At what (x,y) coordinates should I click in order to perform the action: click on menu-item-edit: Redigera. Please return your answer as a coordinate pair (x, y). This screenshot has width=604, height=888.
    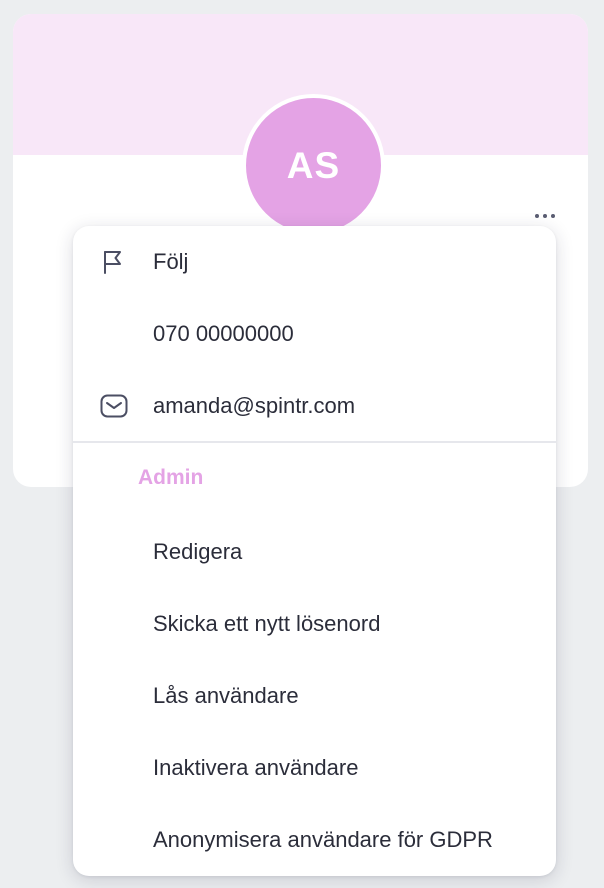
    Looking at the image, I should click on (314, 552).